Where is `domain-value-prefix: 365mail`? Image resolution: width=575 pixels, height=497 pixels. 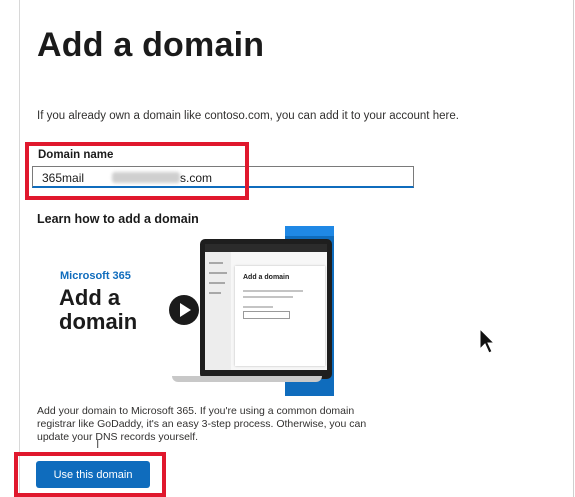 domain-value-prefix: 365mail is located at coordinates (63, 178).